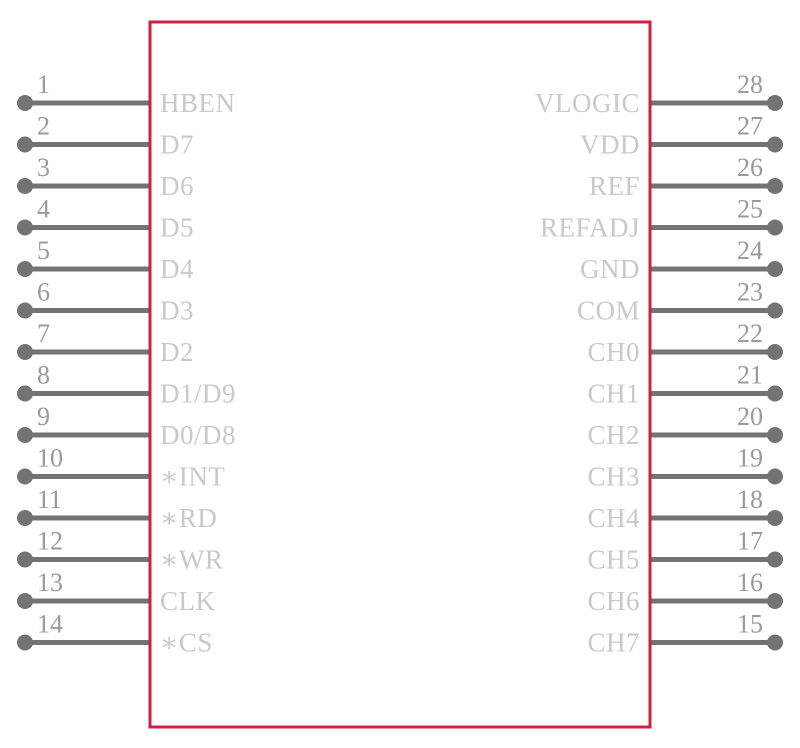 This screenshot has height=748, width=800. Describe the element at coordinates (750, 292) in the screenshot. I see `pin-number: 23` at that location.